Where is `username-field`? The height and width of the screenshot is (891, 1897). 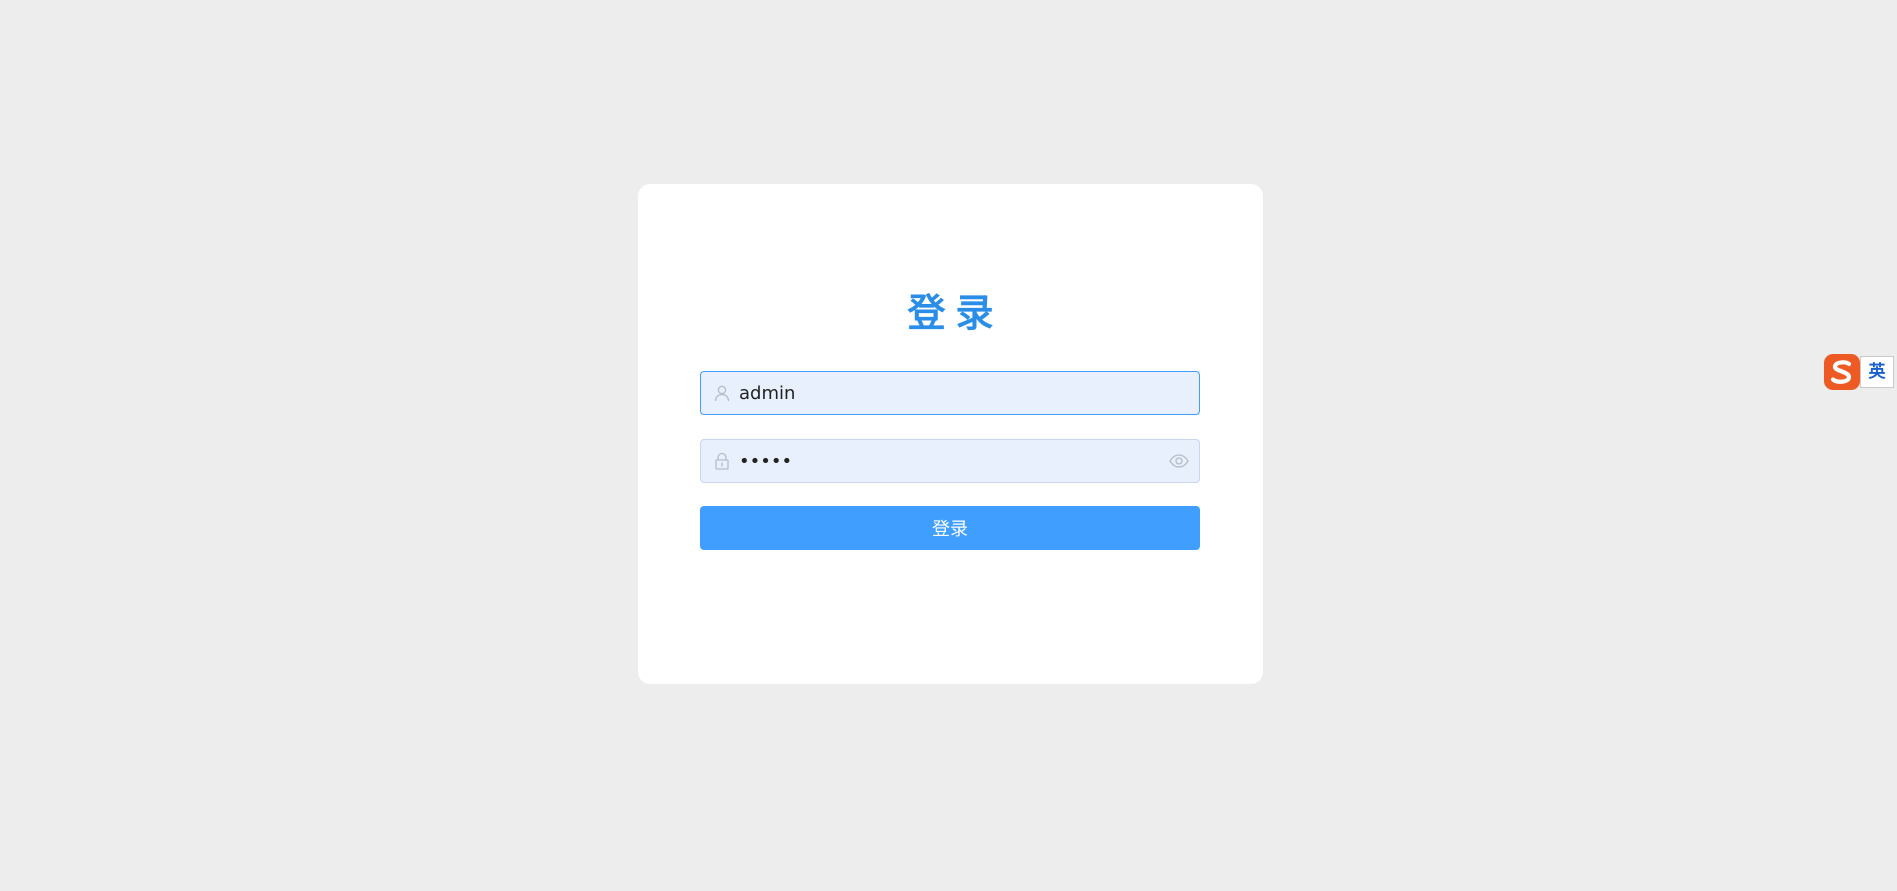
username-field is located at coordinates (950, 393).